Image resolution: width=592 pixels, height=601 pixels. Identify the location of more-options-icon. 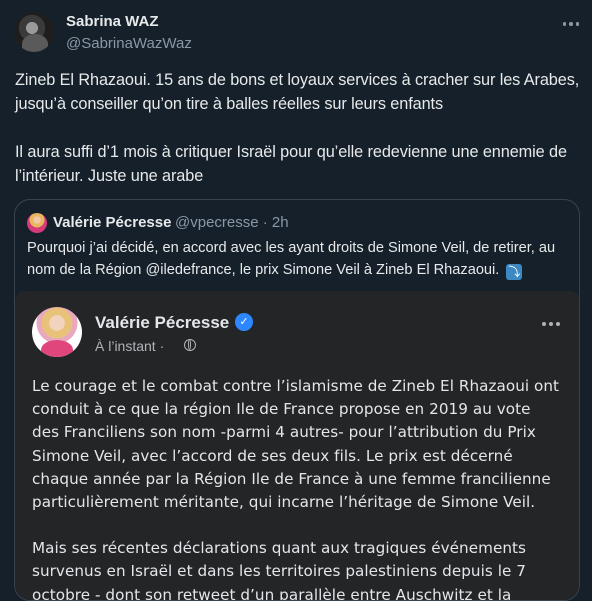
(571, 24).